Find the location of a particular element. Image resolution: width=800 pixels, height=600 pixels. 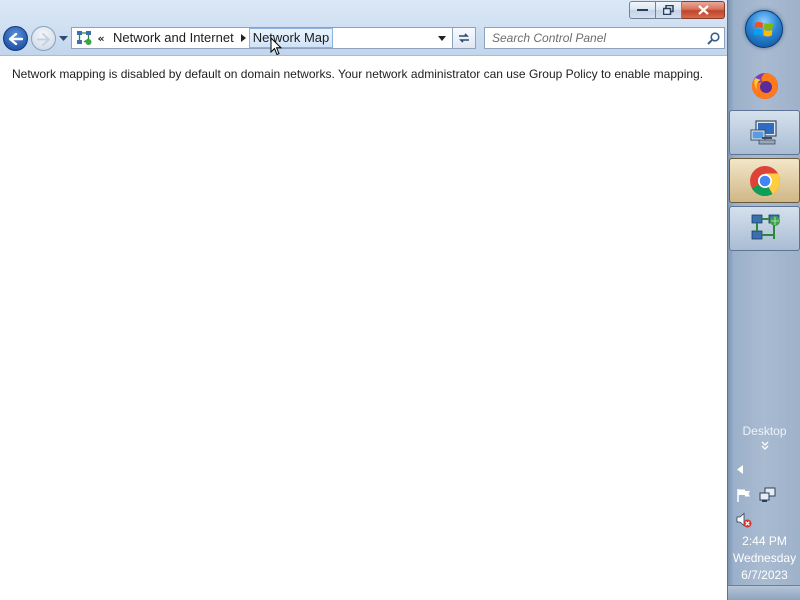

double-chevron-down-icon is located at coordinates (764, 445).